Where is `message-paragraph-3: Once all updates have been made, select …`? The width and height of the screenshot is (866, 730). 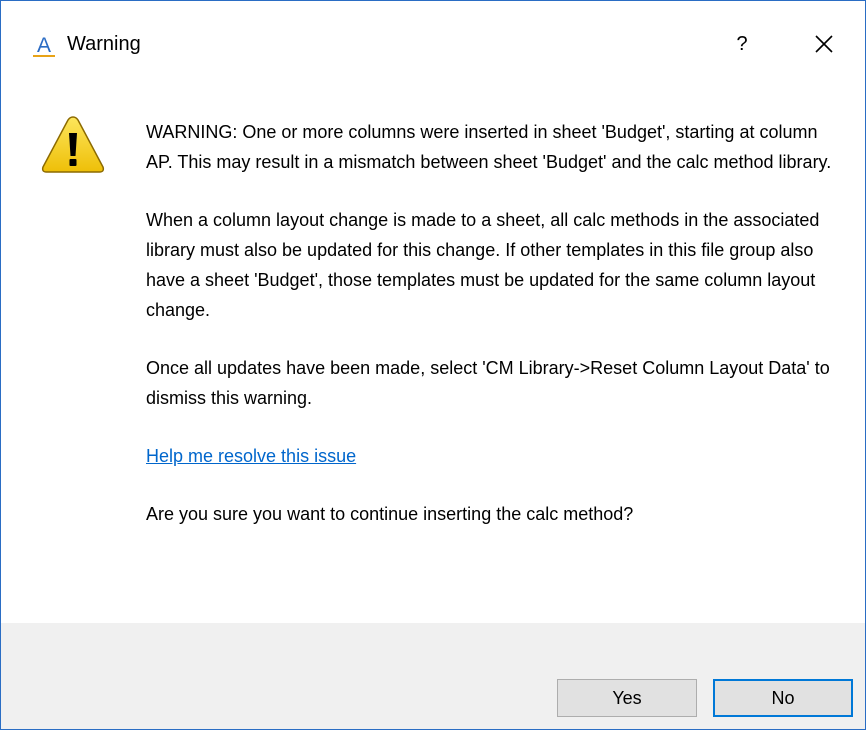
message-paragraph-3: Once all updates have been made, select … is located at coordinates (488, 383).